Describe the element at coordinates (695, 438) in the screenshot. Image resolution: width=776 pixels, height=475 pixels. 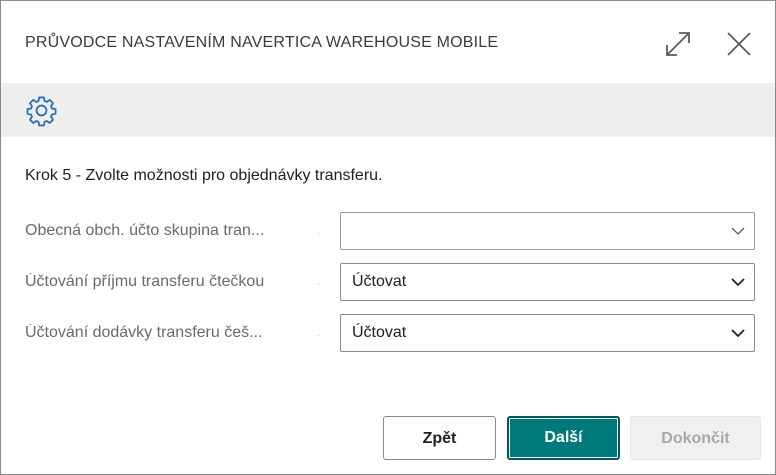
I see `finish-button: Dokončit` at that location.